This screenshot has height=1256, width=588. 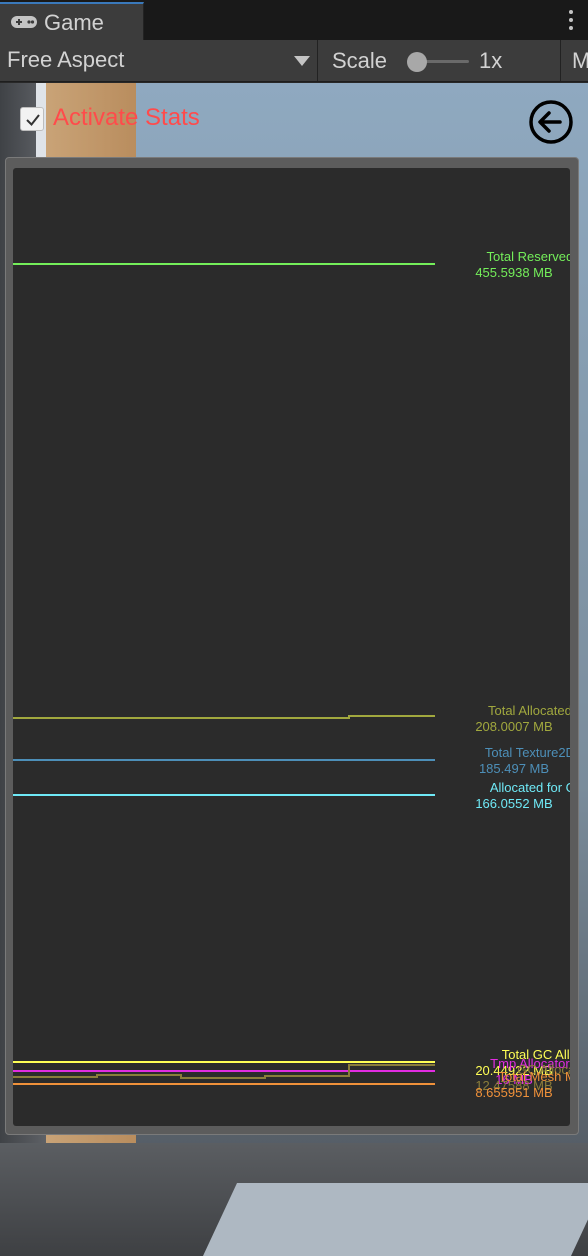 I want to click on series-1: Total Allocated Memory:208.0007 MB, so click(x=291, y=718).